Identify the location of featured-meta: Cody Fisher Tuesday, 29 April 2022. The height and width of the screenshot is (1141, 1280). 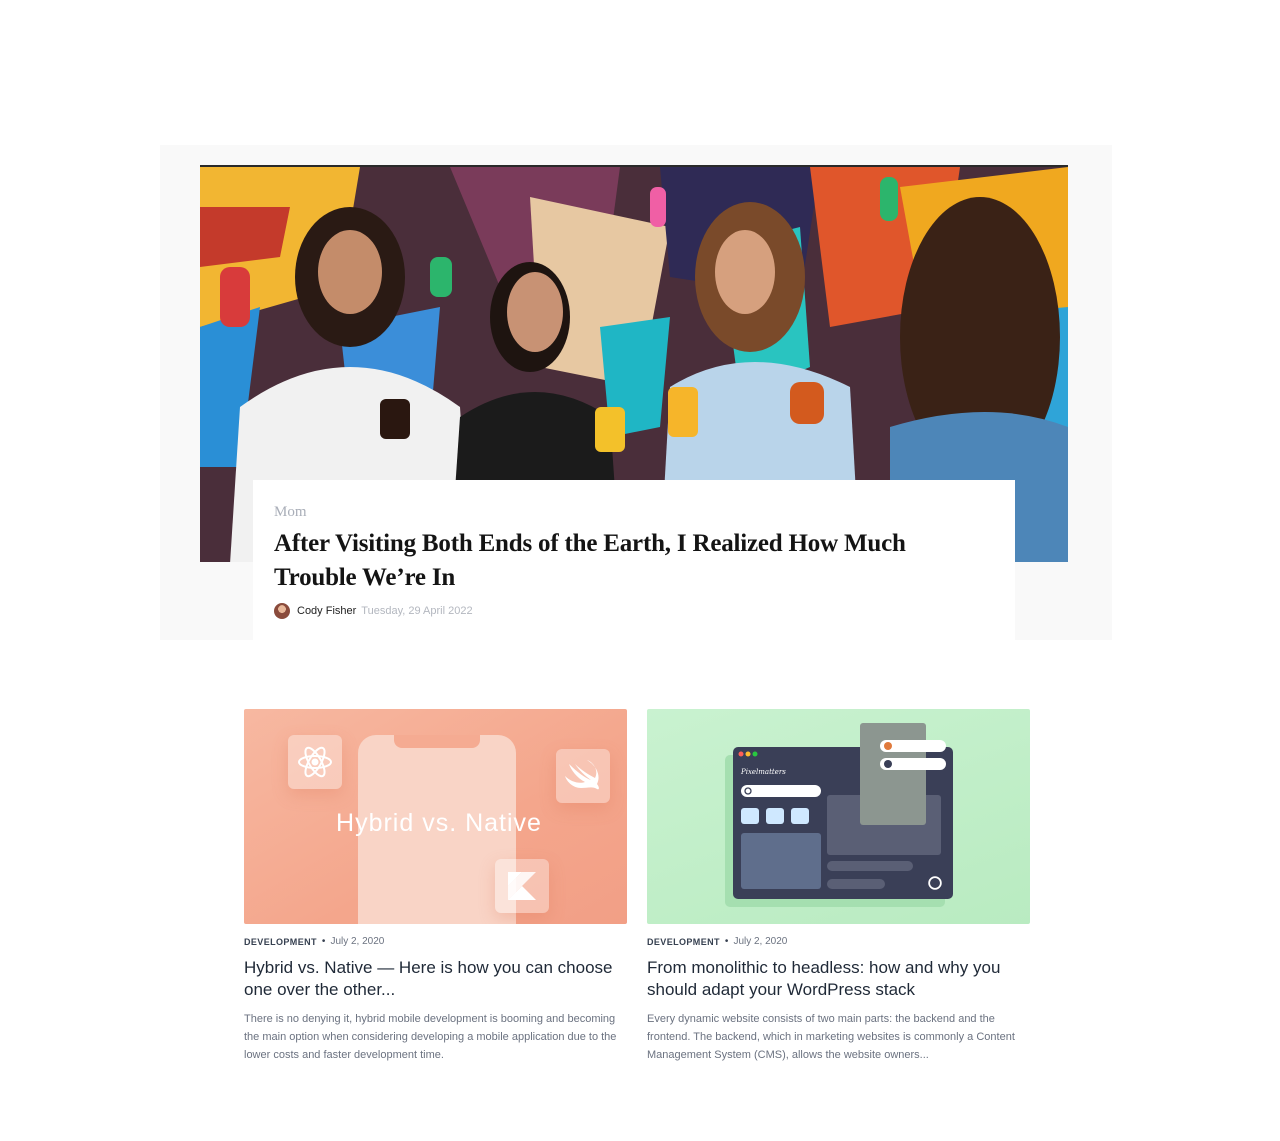
(373, 611).